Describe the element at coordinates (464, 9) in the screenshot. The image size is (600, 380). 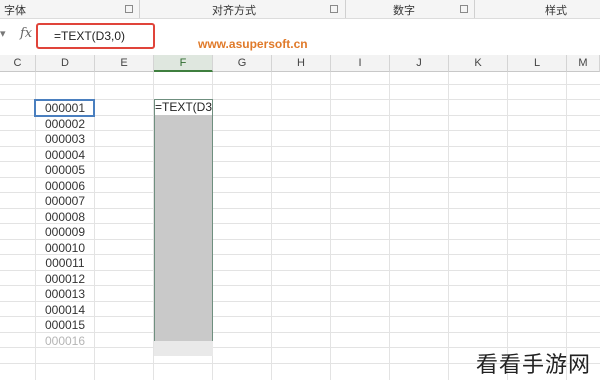
I see `number-dialog-launcher-icon` at that location.